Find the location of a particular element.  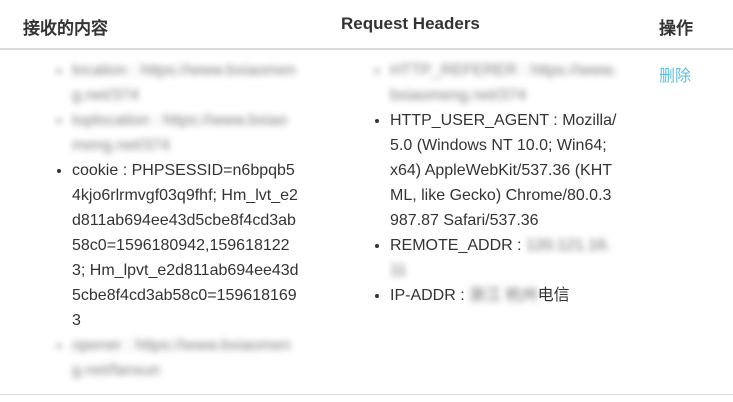

header-received-content: 接收的内容 is located at coordinates (65, 28).